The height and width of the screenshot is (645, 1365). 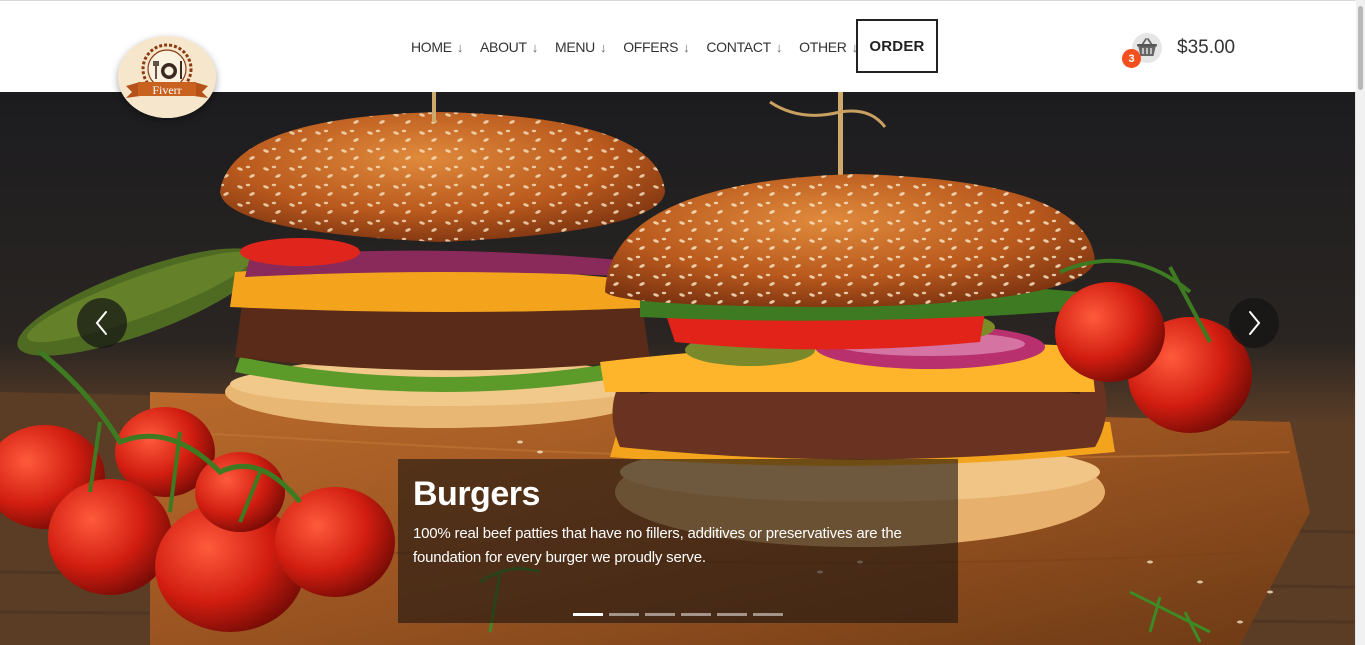 I want to click on slider-next-button, so click(x=1254, y=323).